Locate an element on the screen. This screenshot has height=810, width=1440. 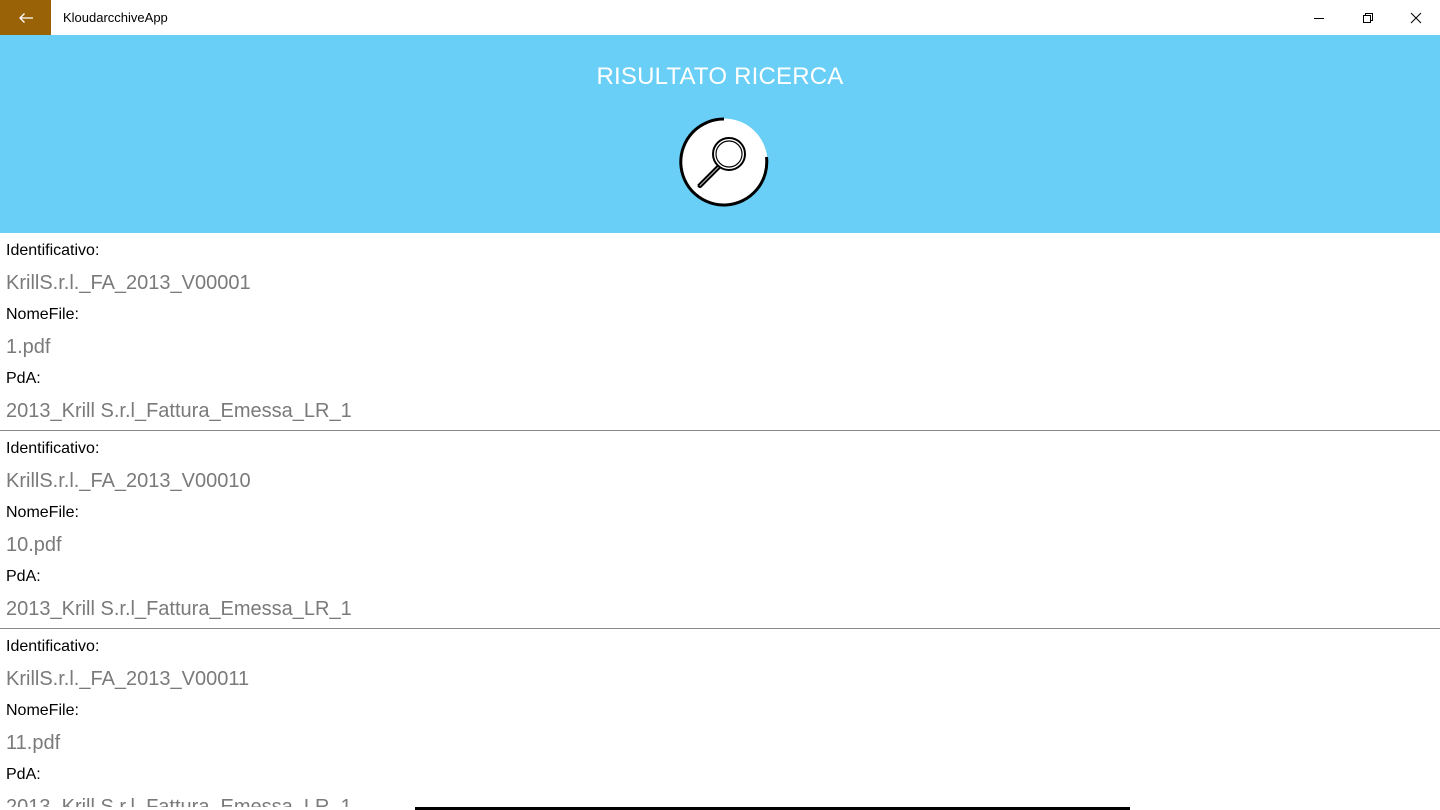
arrow-left-icon is located at coordinates (25, 17).